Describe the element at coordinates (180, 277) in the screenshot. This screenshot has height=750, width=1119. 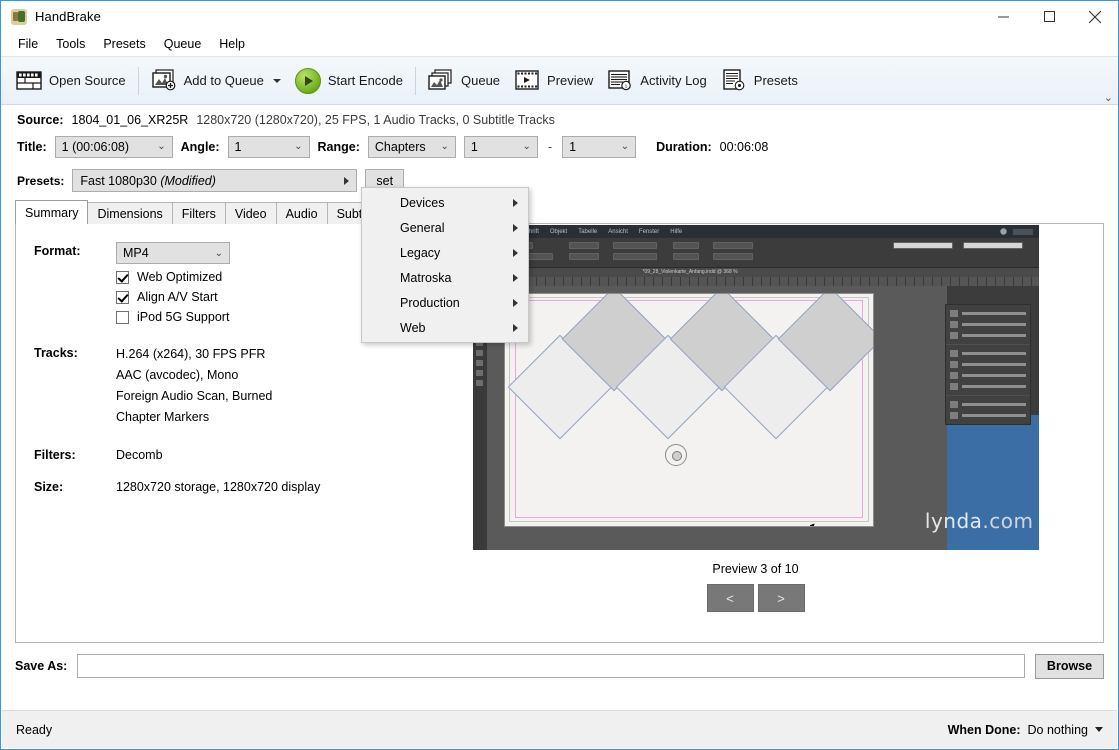
I see `web-optimized-label: Web Optimized` at that location.